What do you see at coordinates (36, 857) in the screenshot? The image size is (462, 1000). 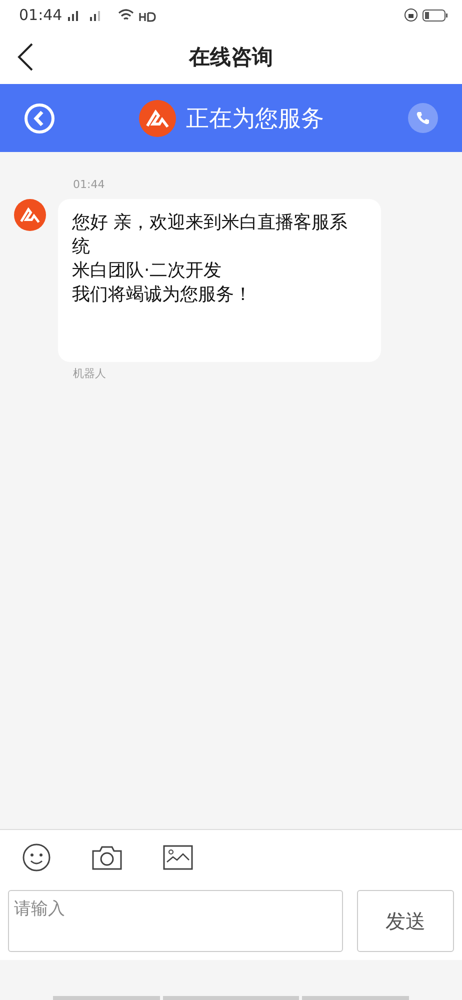 I see `smiley-icon` at bounding box center [36, 857].